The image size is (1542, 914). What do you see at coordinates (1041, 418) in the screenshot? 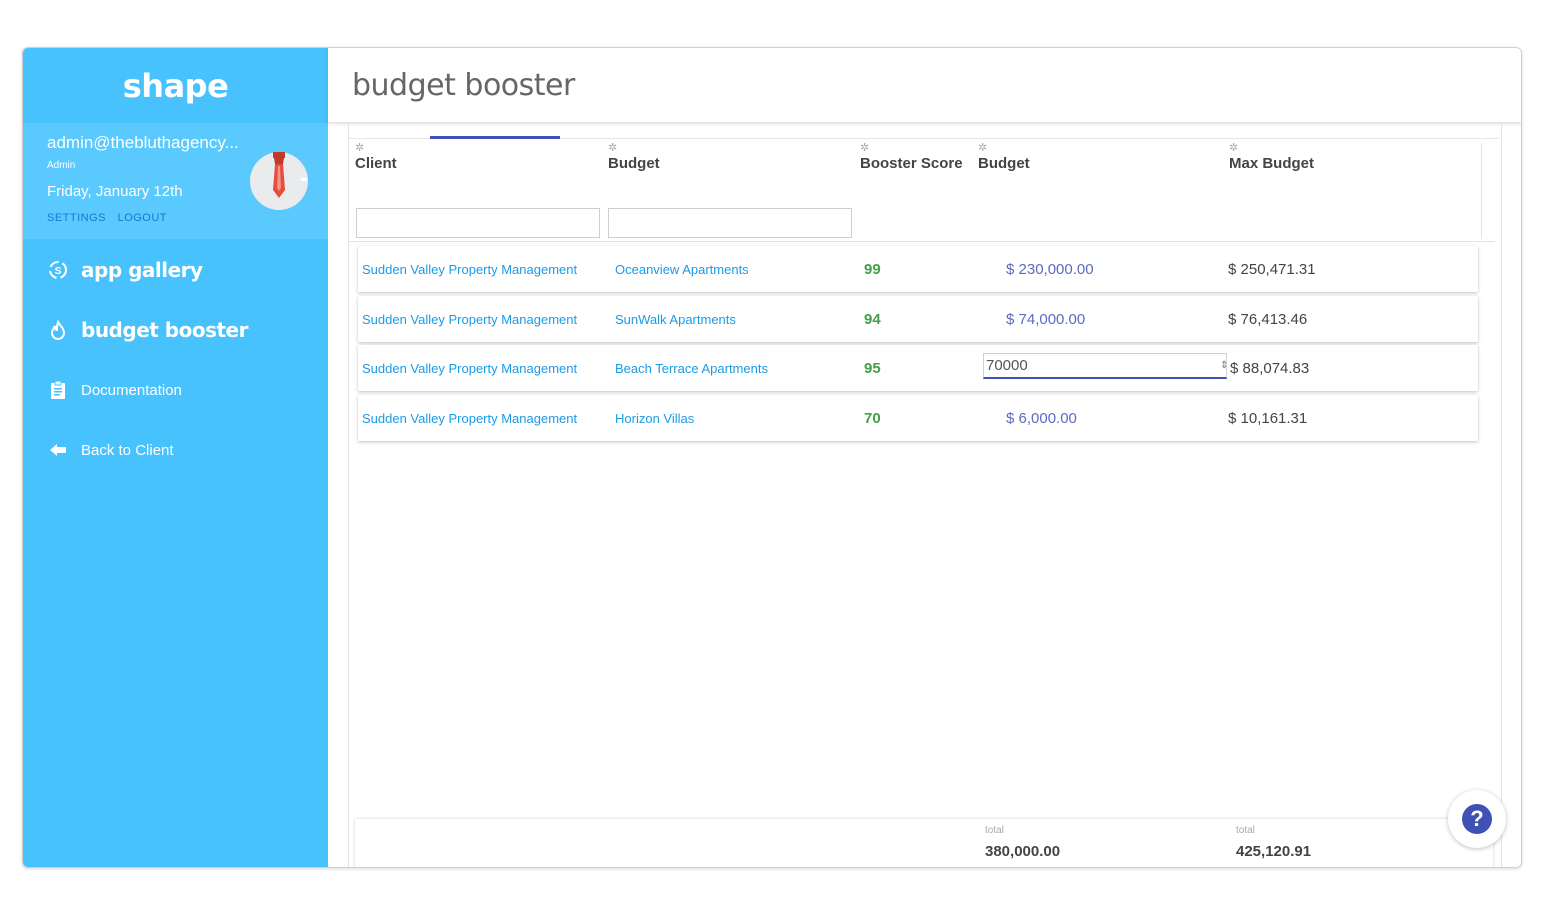
I see `budget-amount: $ 6,000.00` at bounding box center [1041, 418].